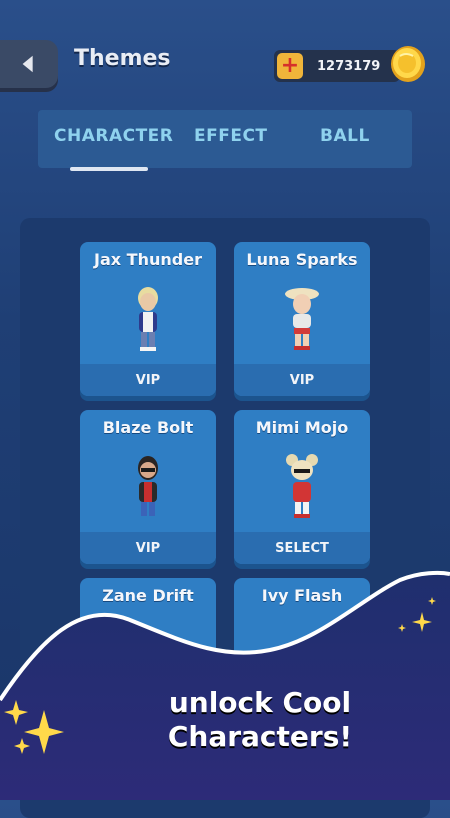  I want to click on character-card-luna-sparks: Luna Sparks VIP, so click(302, 319).